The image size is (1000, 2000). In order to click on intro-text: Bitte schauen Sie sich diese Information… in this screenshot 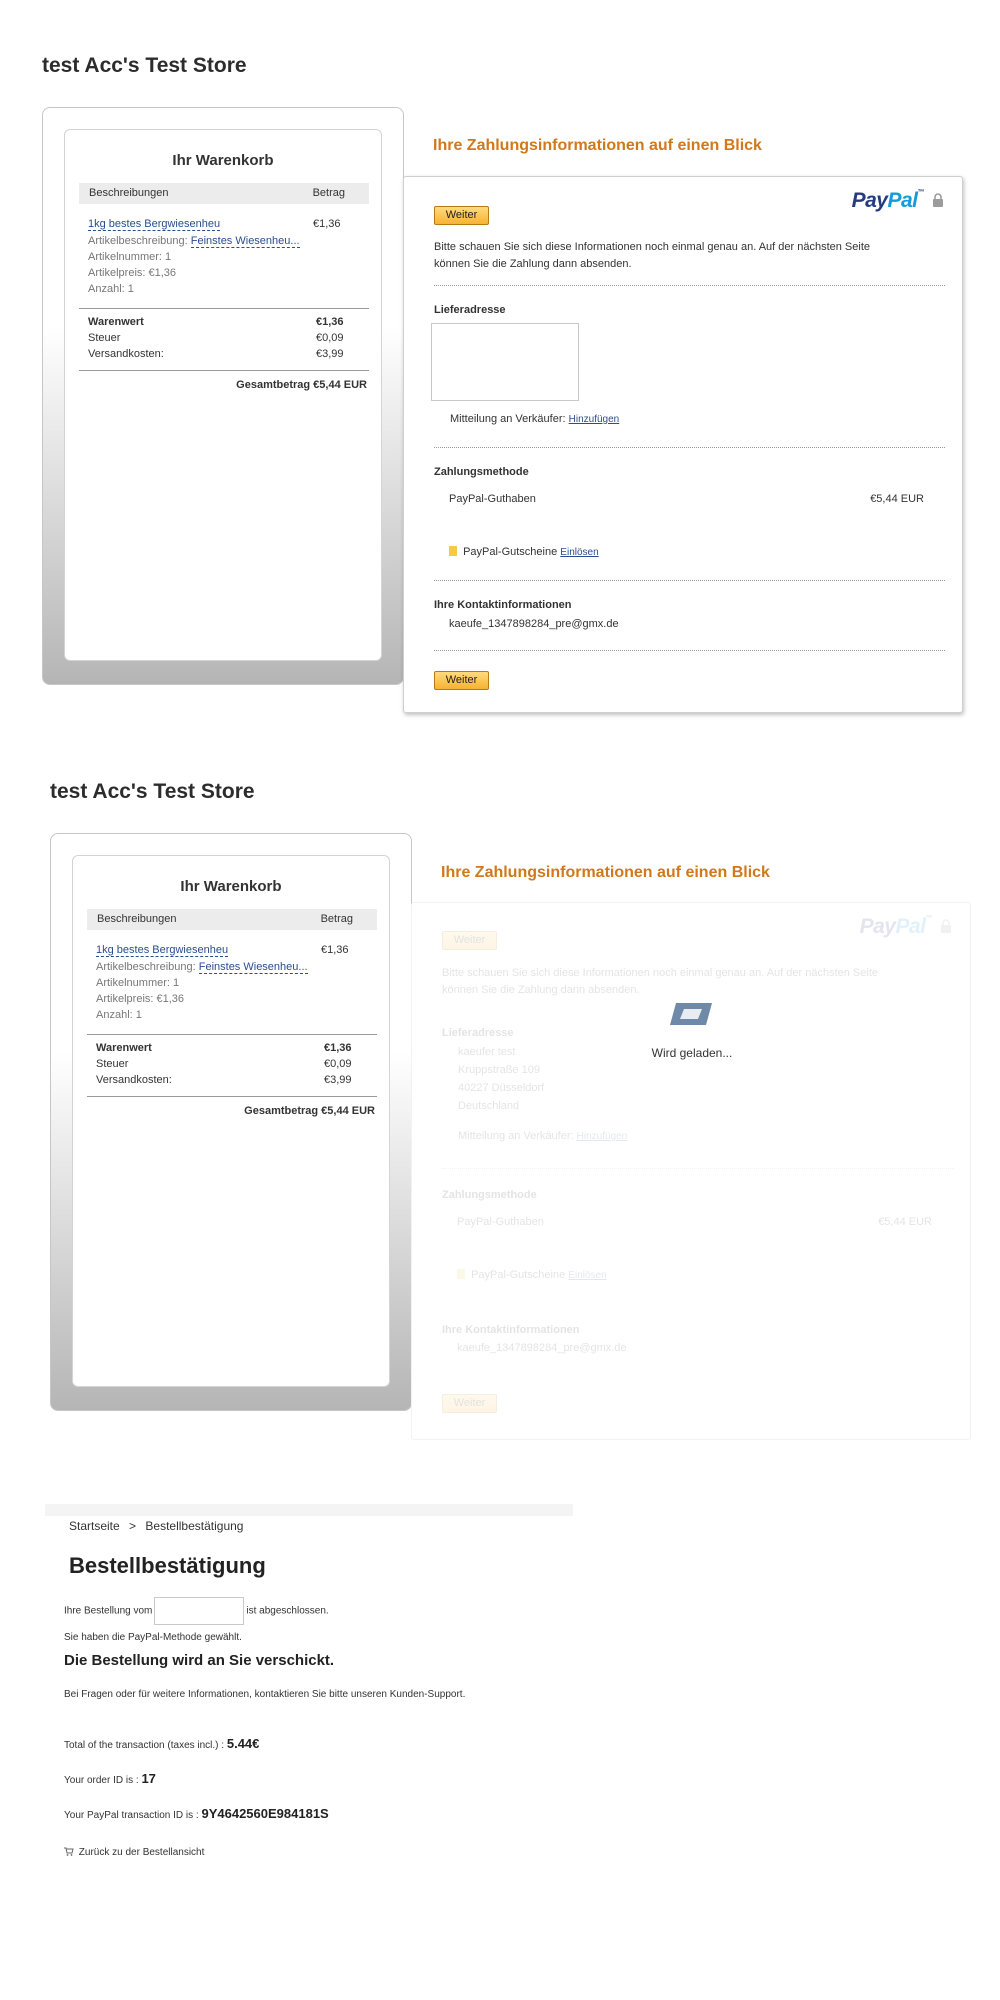, I will do `click(652, 255)`.